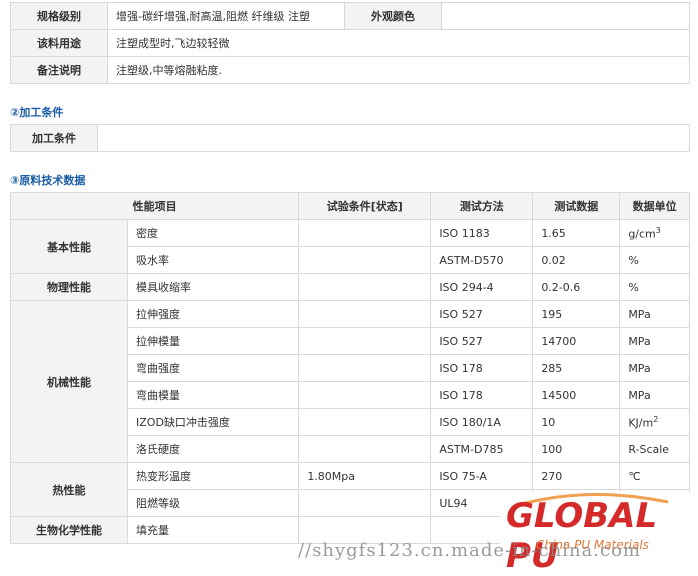  What do you see at coordinates (576, 260) in the screenshot?
I see `test-value: 0.02` at bounding box center [576, 260].